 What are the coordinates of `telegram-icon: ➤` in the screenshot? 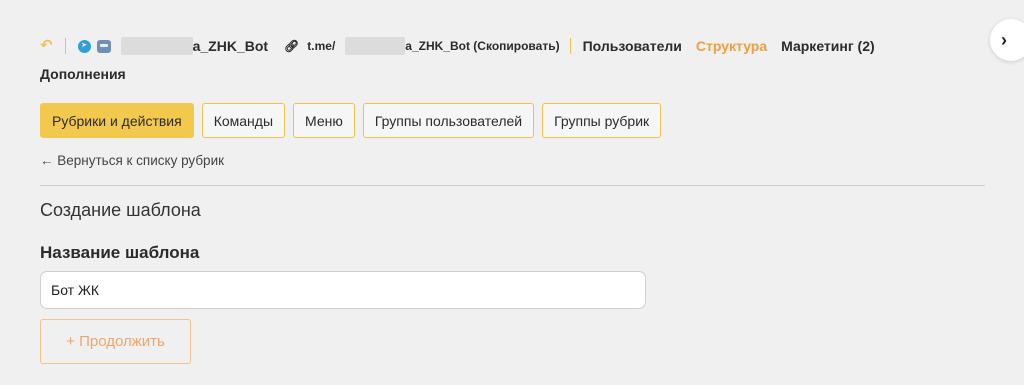 It's located at (84, 46).